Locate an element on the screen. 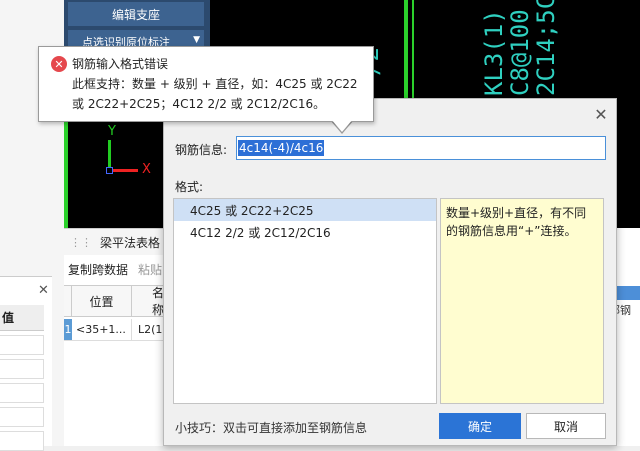 The width and height of the screenshot is (640, 451). table-row: 1 <35+1... L2(1) is located at coordinates (115, 330).